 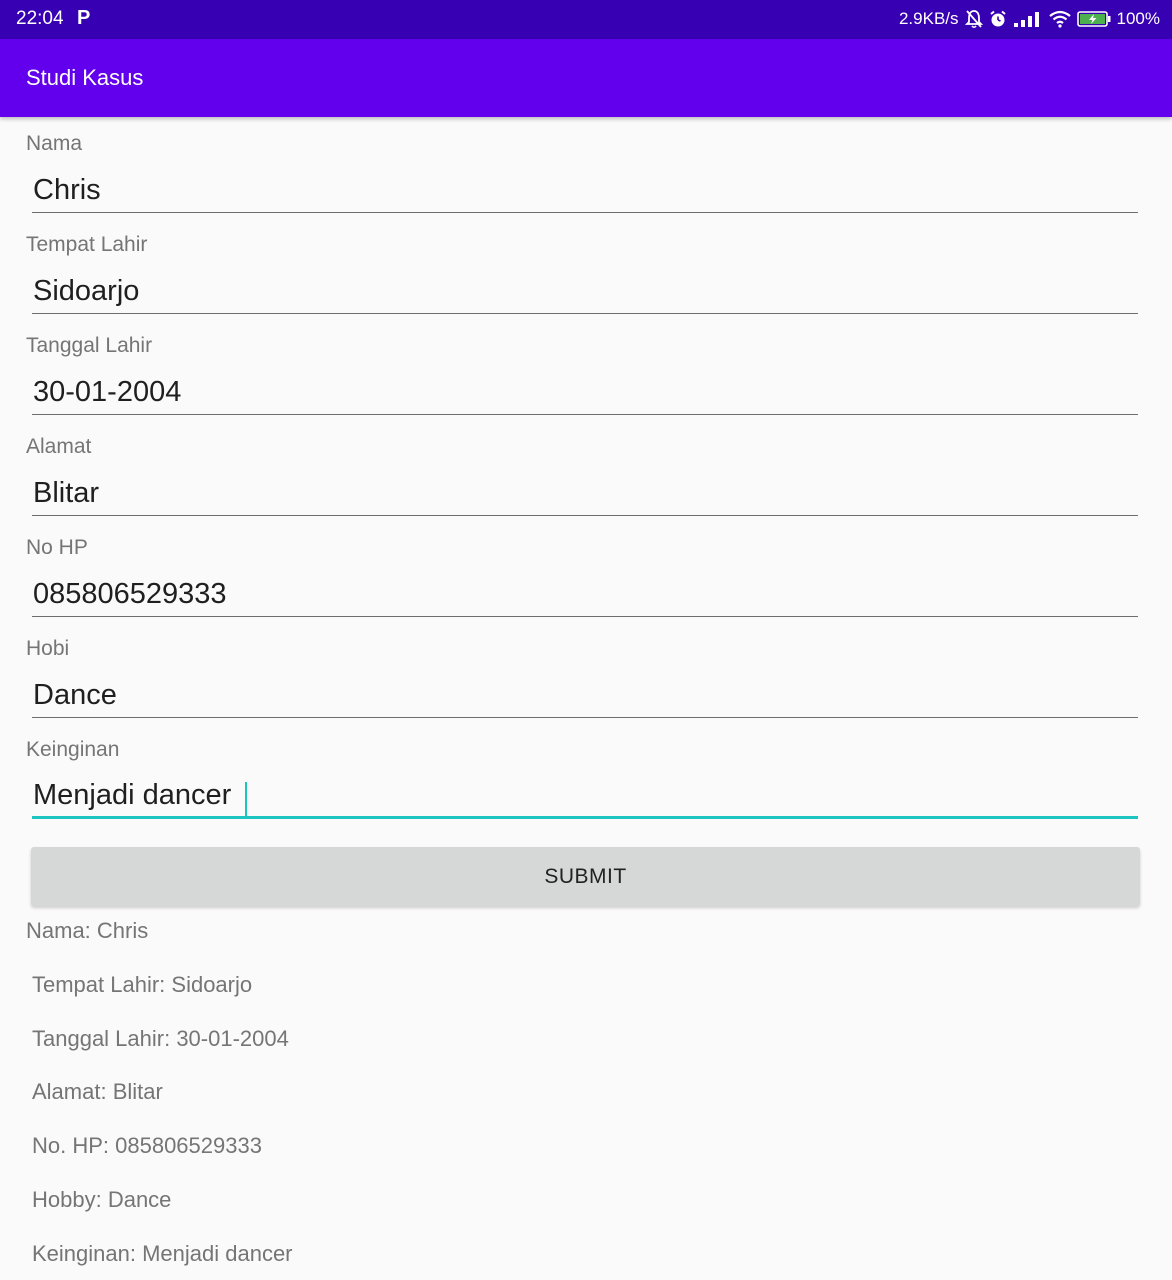 I want to click on tempat-lahir-input, so click(x=585, y=292).